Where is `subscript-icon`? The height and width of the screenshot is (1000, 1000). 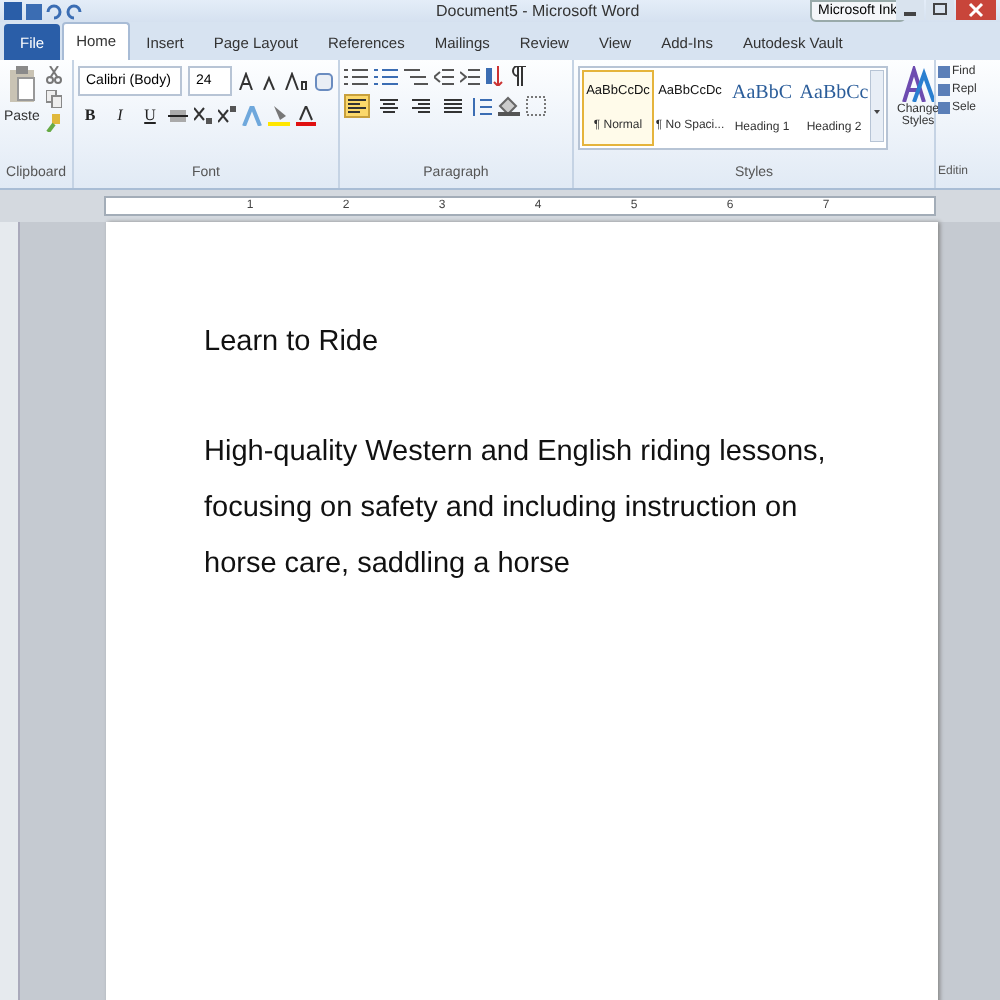
subscript-icon is located at coordinates (203, 115).